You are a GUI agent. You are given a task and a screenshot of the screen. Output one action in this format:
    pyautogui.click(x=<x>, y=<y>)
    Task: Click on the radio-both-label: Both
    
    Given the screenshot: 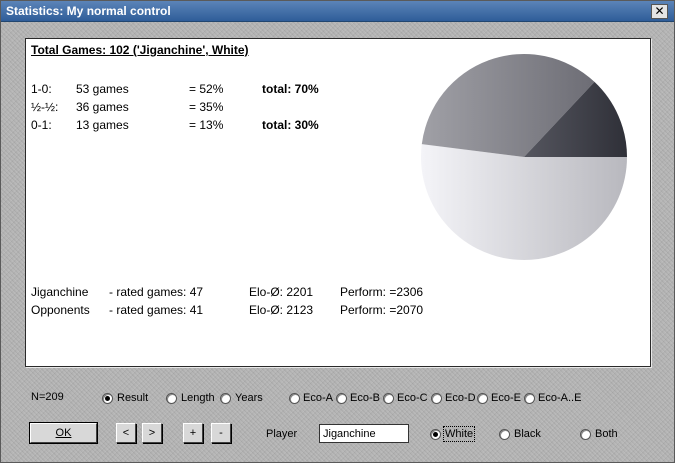 What is the action you would take?
    pyautogui.click(x=606, y=434)
    